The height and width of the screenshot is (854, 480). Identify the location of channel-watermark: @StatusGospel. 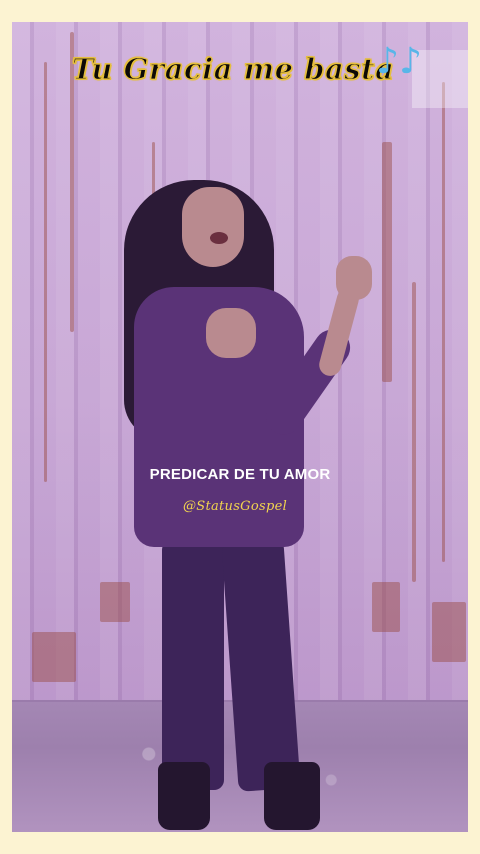
(235, 506).